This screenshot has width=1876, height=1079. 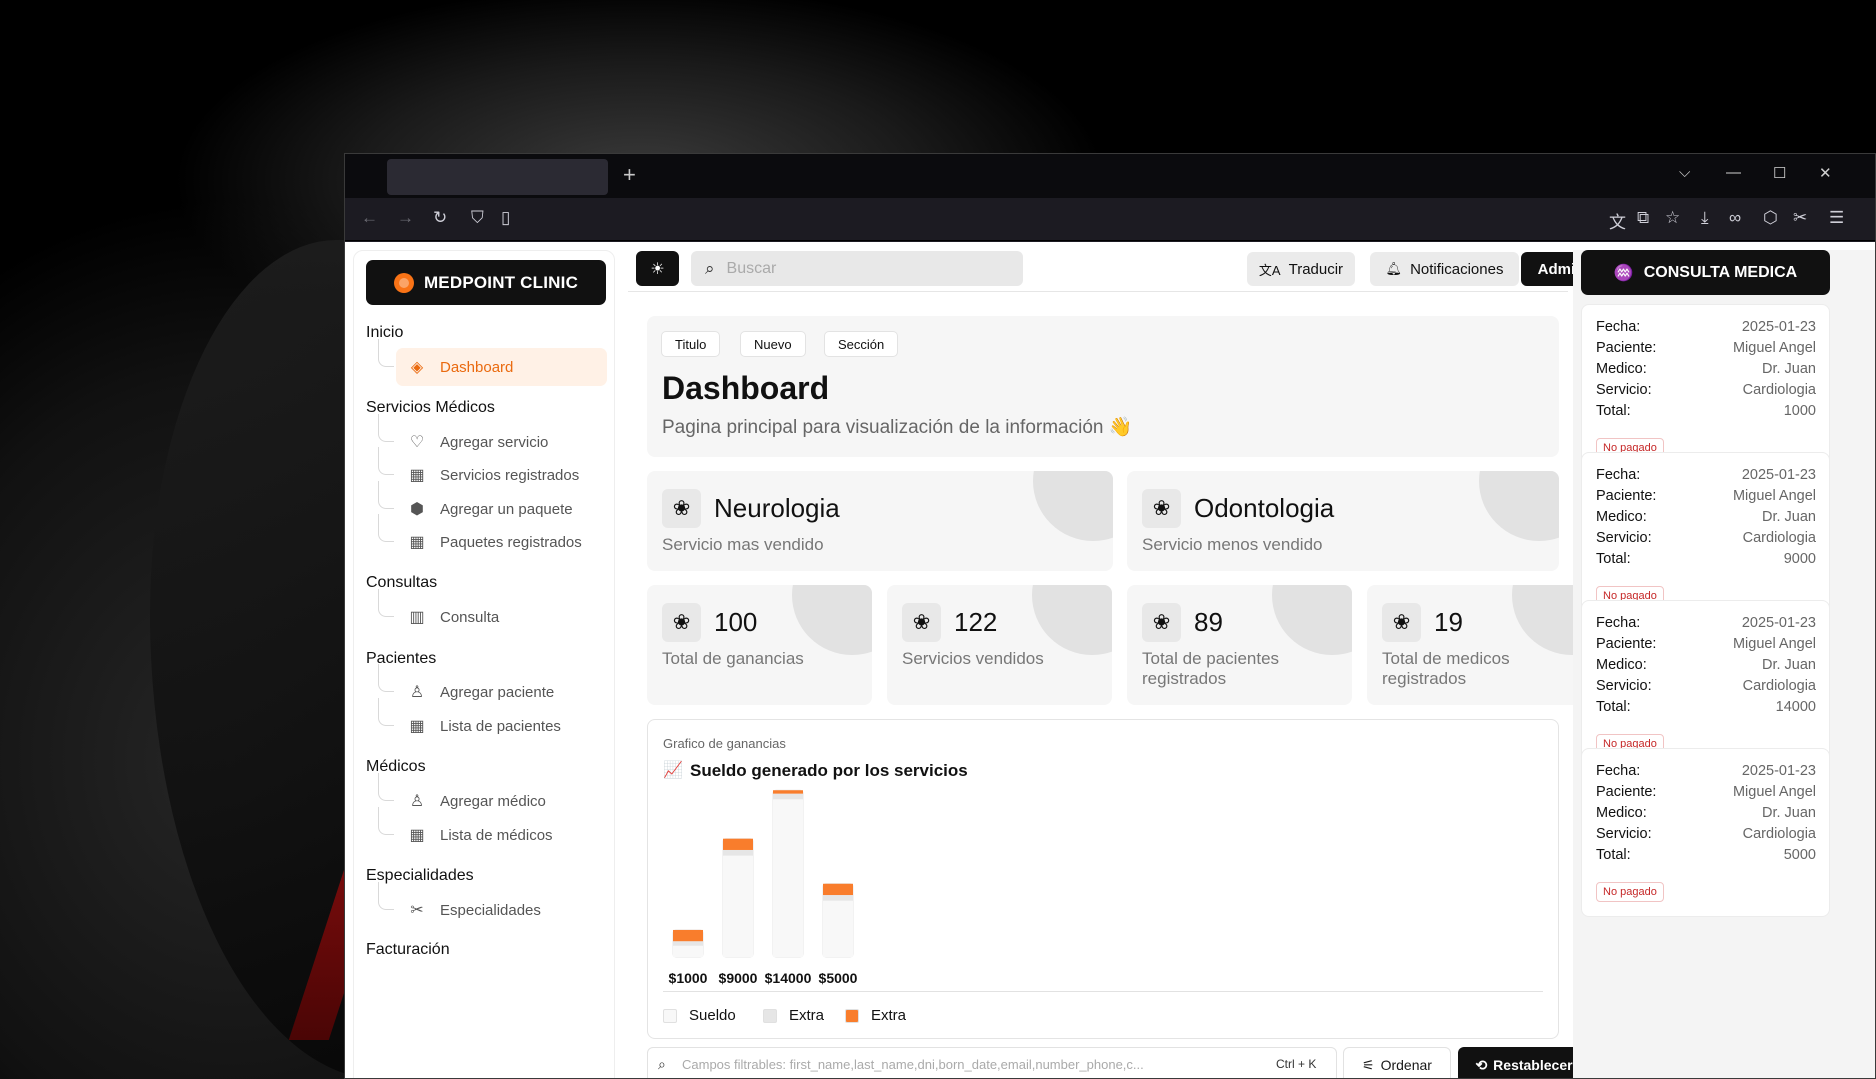 I want to click on consultation-row-servicio: Servicio: Cardiologia, so click(x=1706, y=390).